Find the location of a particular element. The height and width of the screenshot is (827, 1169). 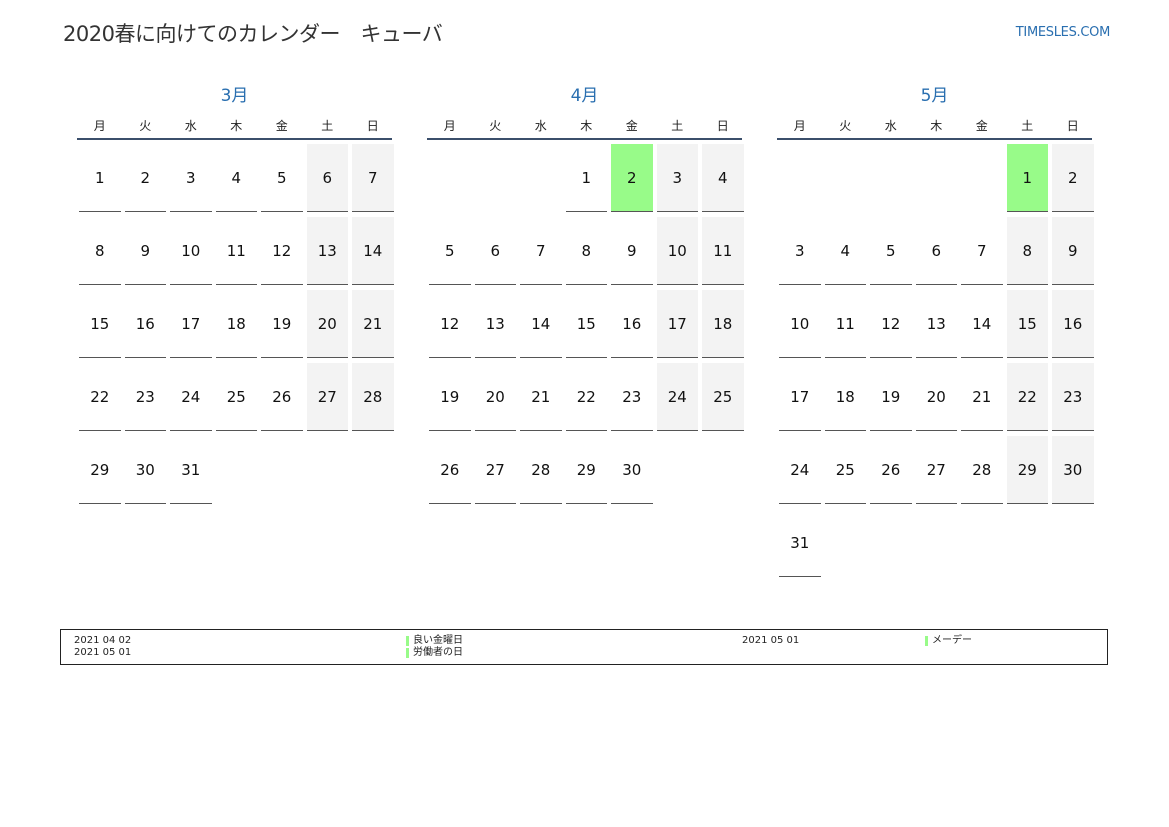

holiday-day-cell: 1 is located at coordinates (1027, 178).